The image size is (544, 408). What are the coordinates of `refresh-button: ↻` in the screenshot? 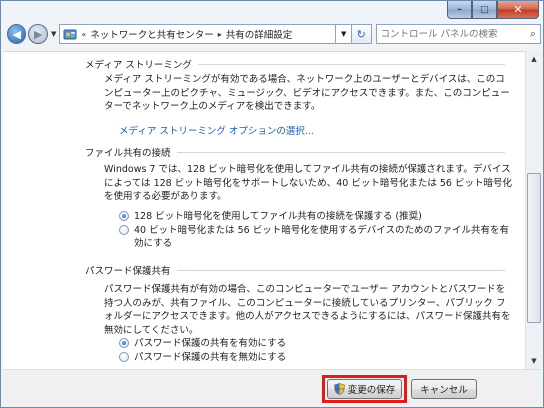 It's located at (362, 34).